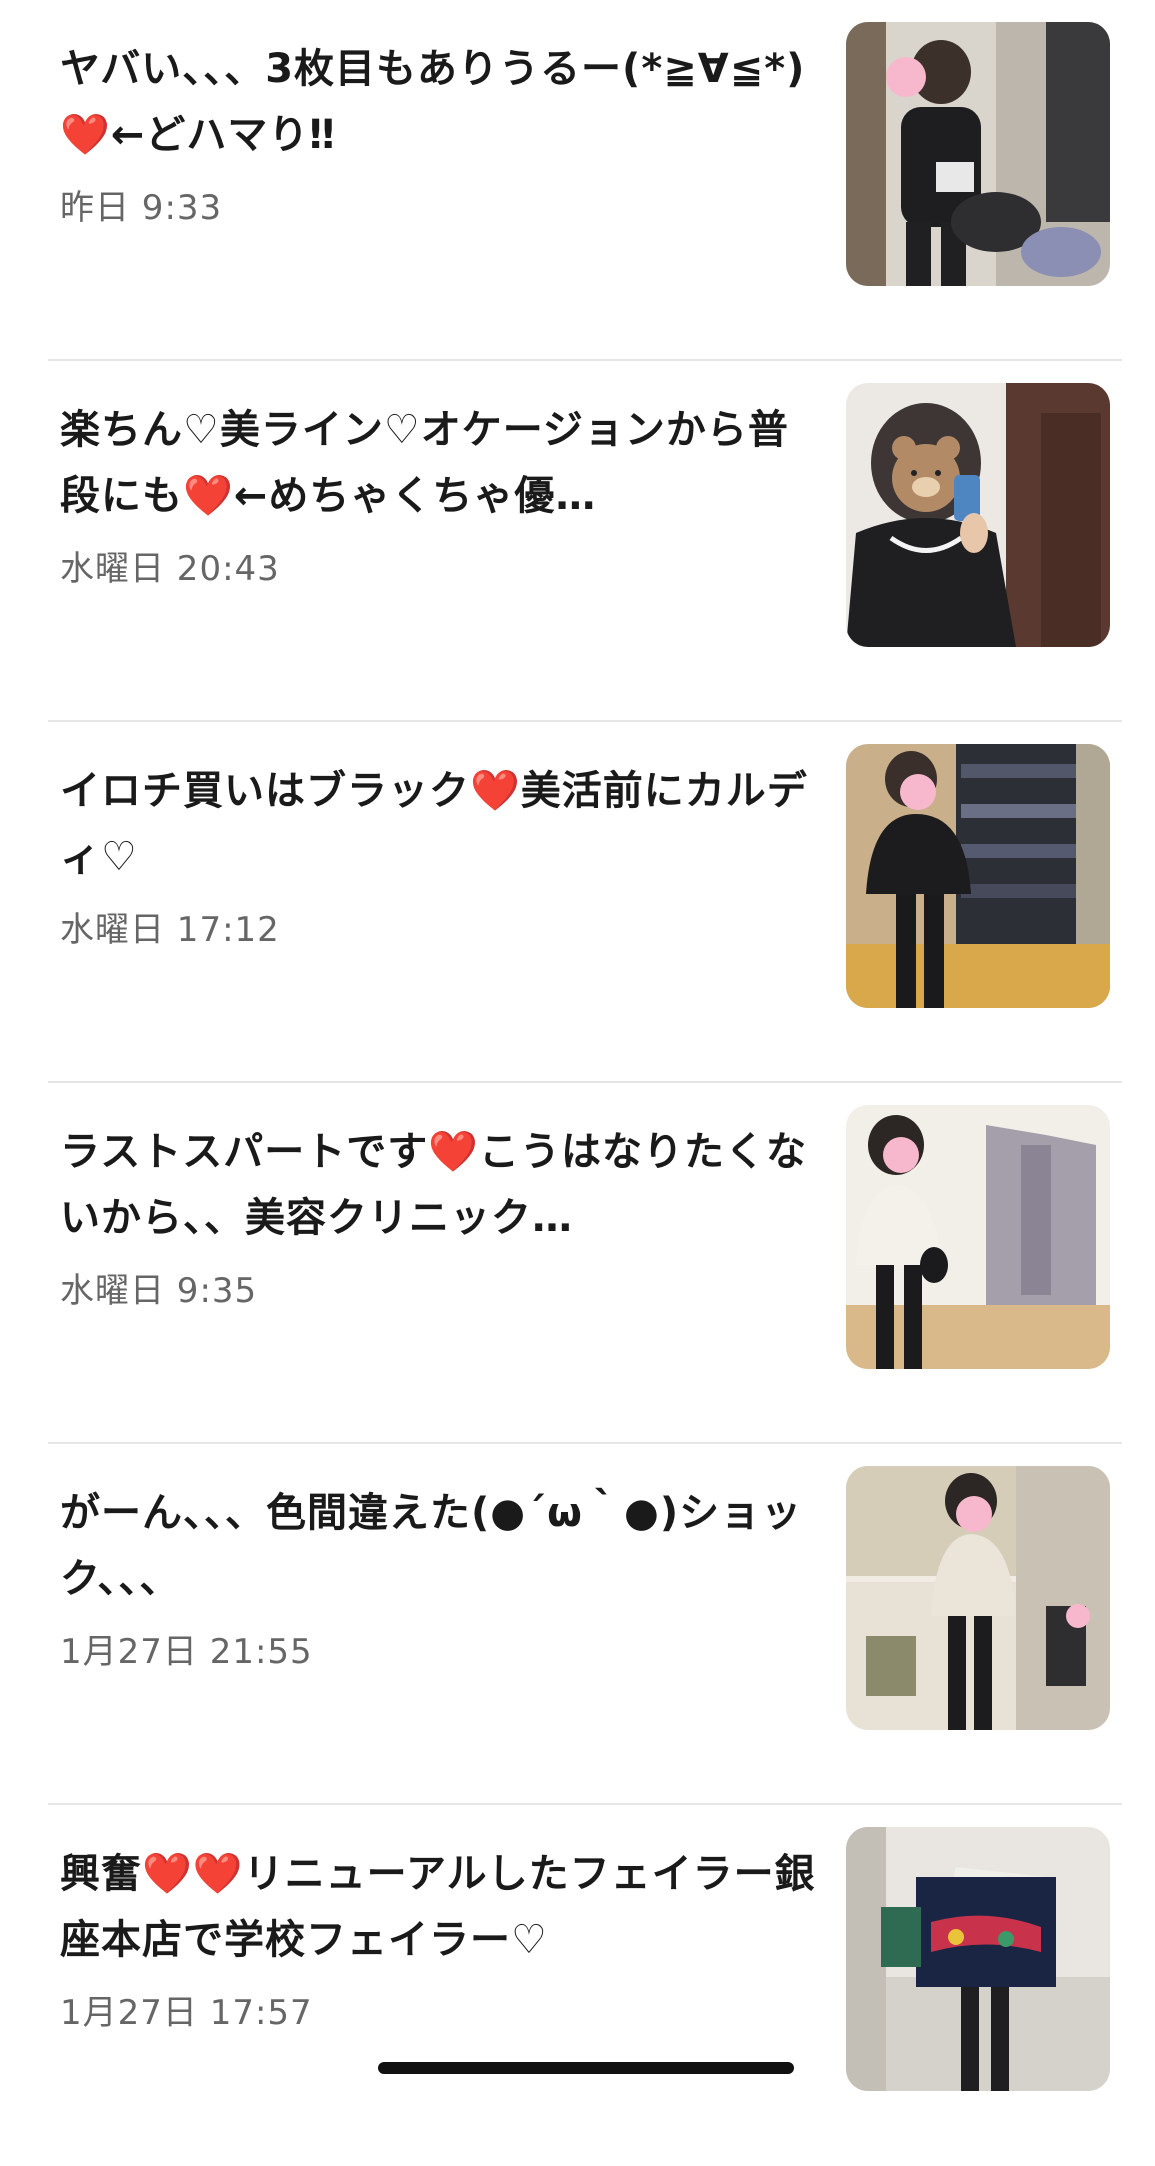  Describe the element at coordinates (141, 208) in the screenshot. I see `post-timestamp: 昨日 9:33` at that location.